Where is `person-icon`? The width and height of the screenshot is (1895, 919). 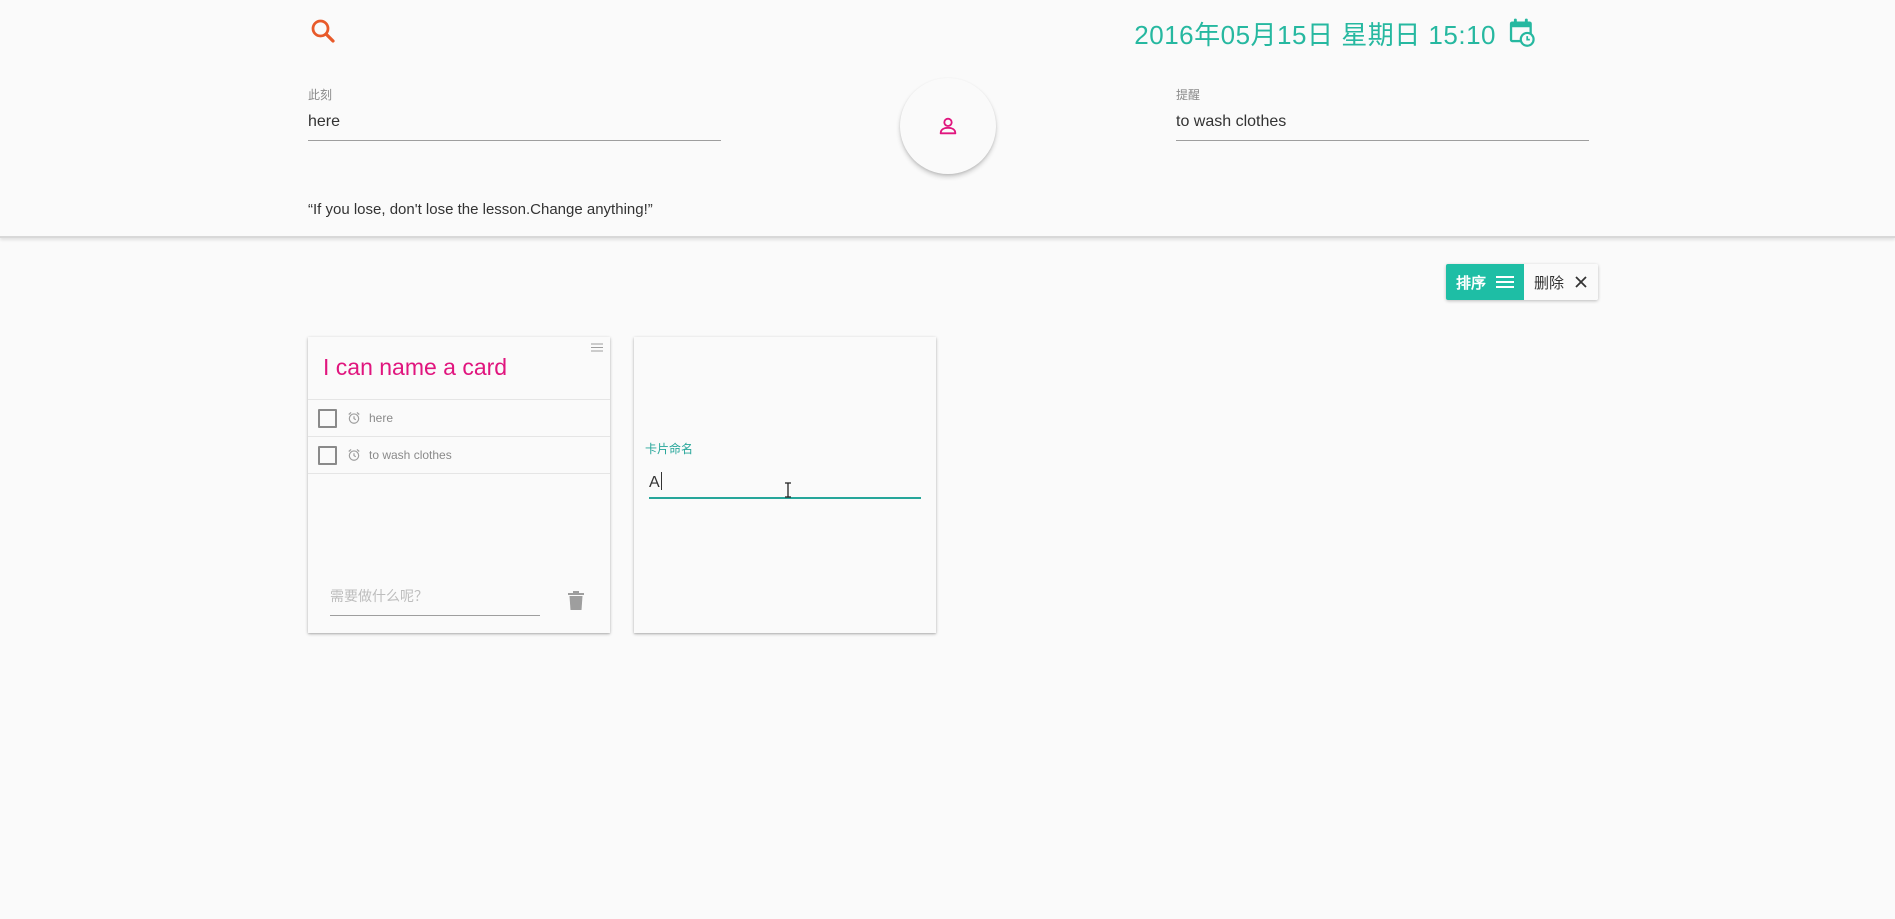
person-icon is located at coordinates (948, 126).